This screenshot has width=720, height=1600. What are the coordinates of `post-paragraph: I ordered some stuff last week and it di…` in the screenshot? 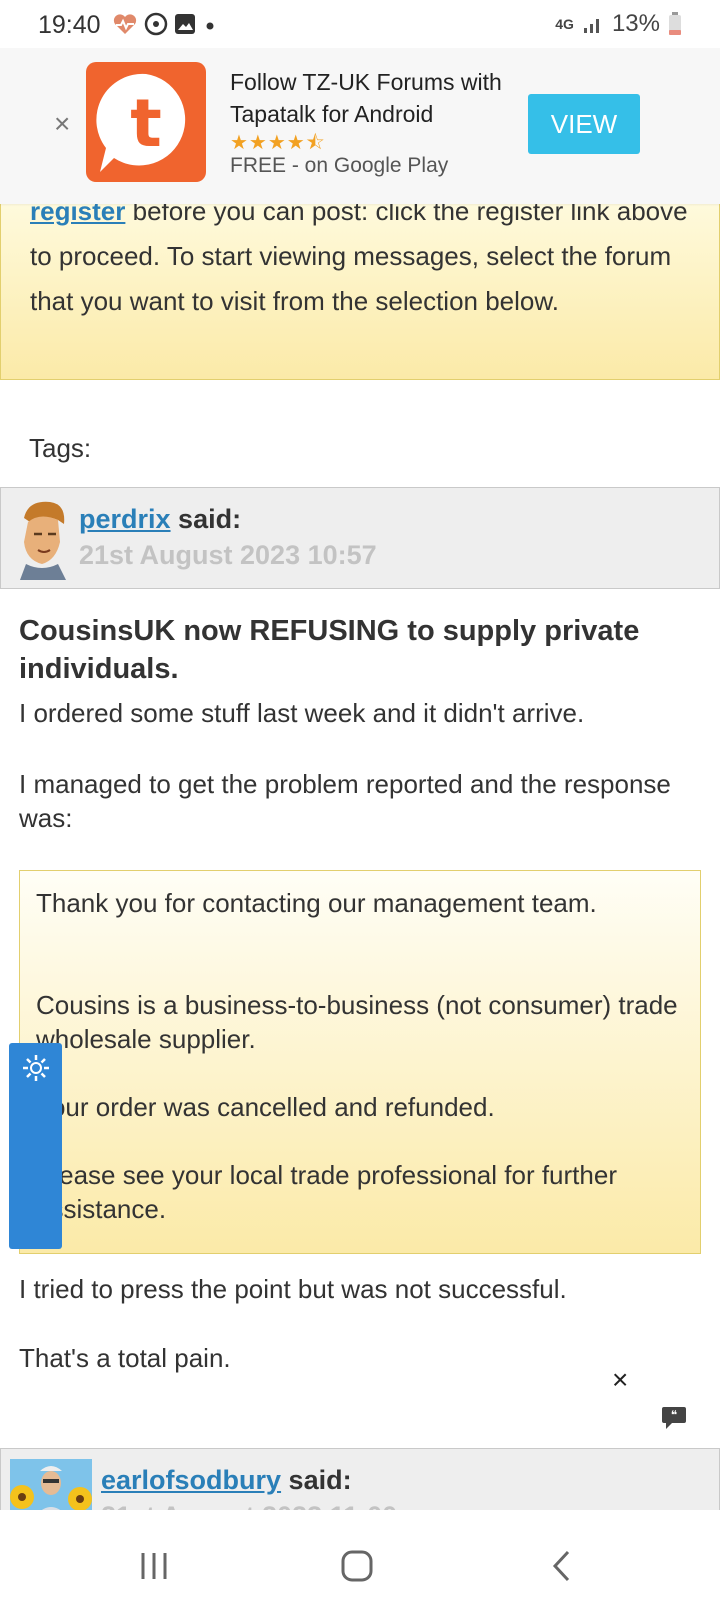 It's located at (302, 713).